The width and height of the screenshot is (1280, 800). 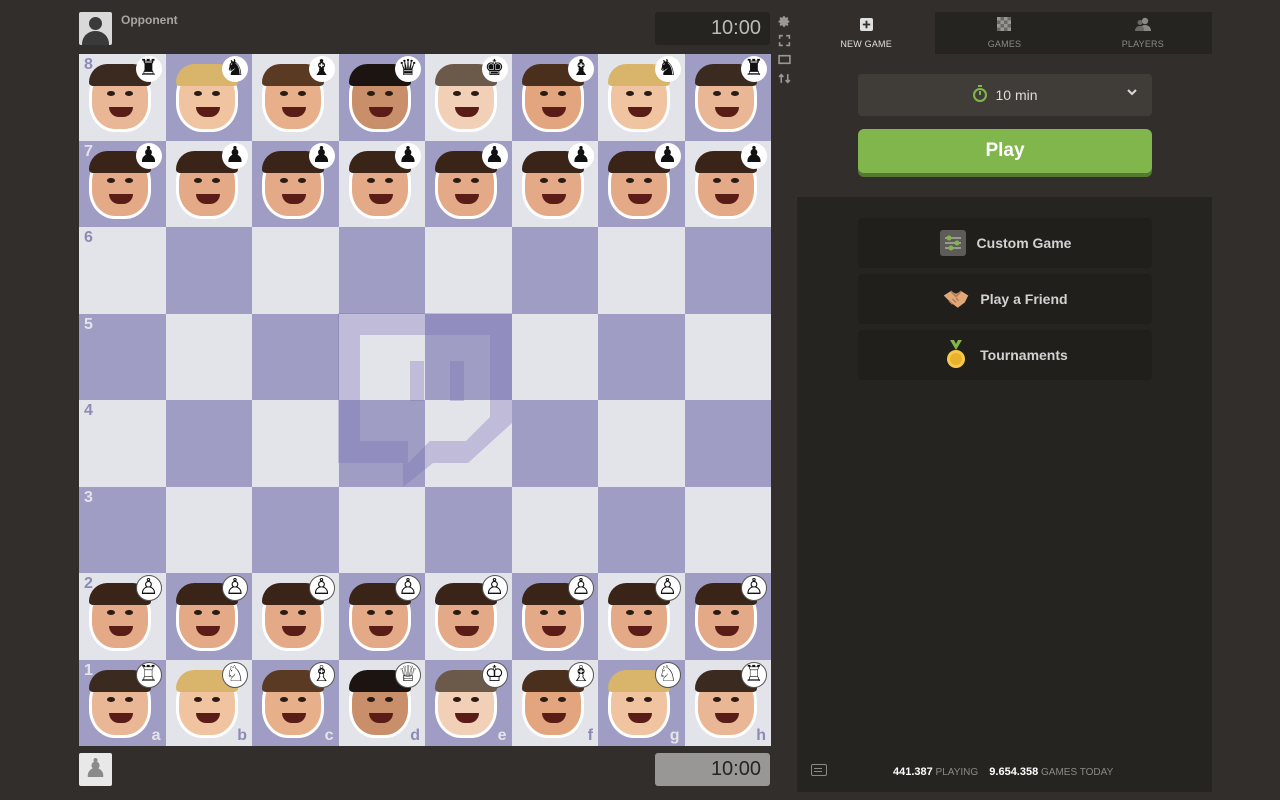 I want to click on tab-games: GAMES, so click(x=1004, y=33).